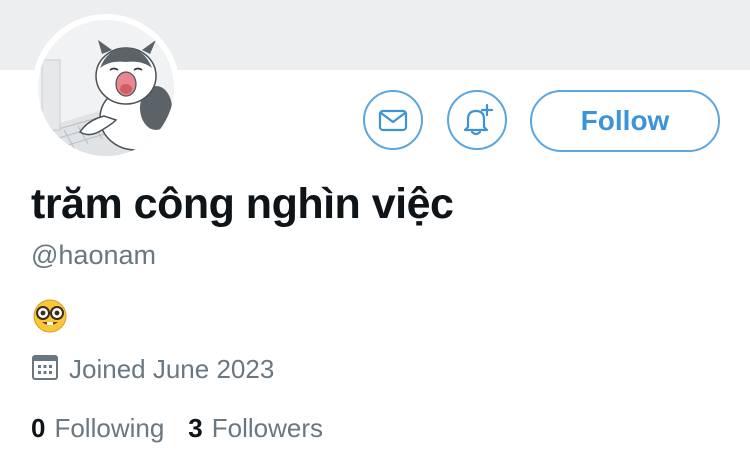 The image size is (750, 471). What do you see at coordinates (50, 316) in the screenshot?
I see `nerd-face-emoji` at bounding box center [50, 316].